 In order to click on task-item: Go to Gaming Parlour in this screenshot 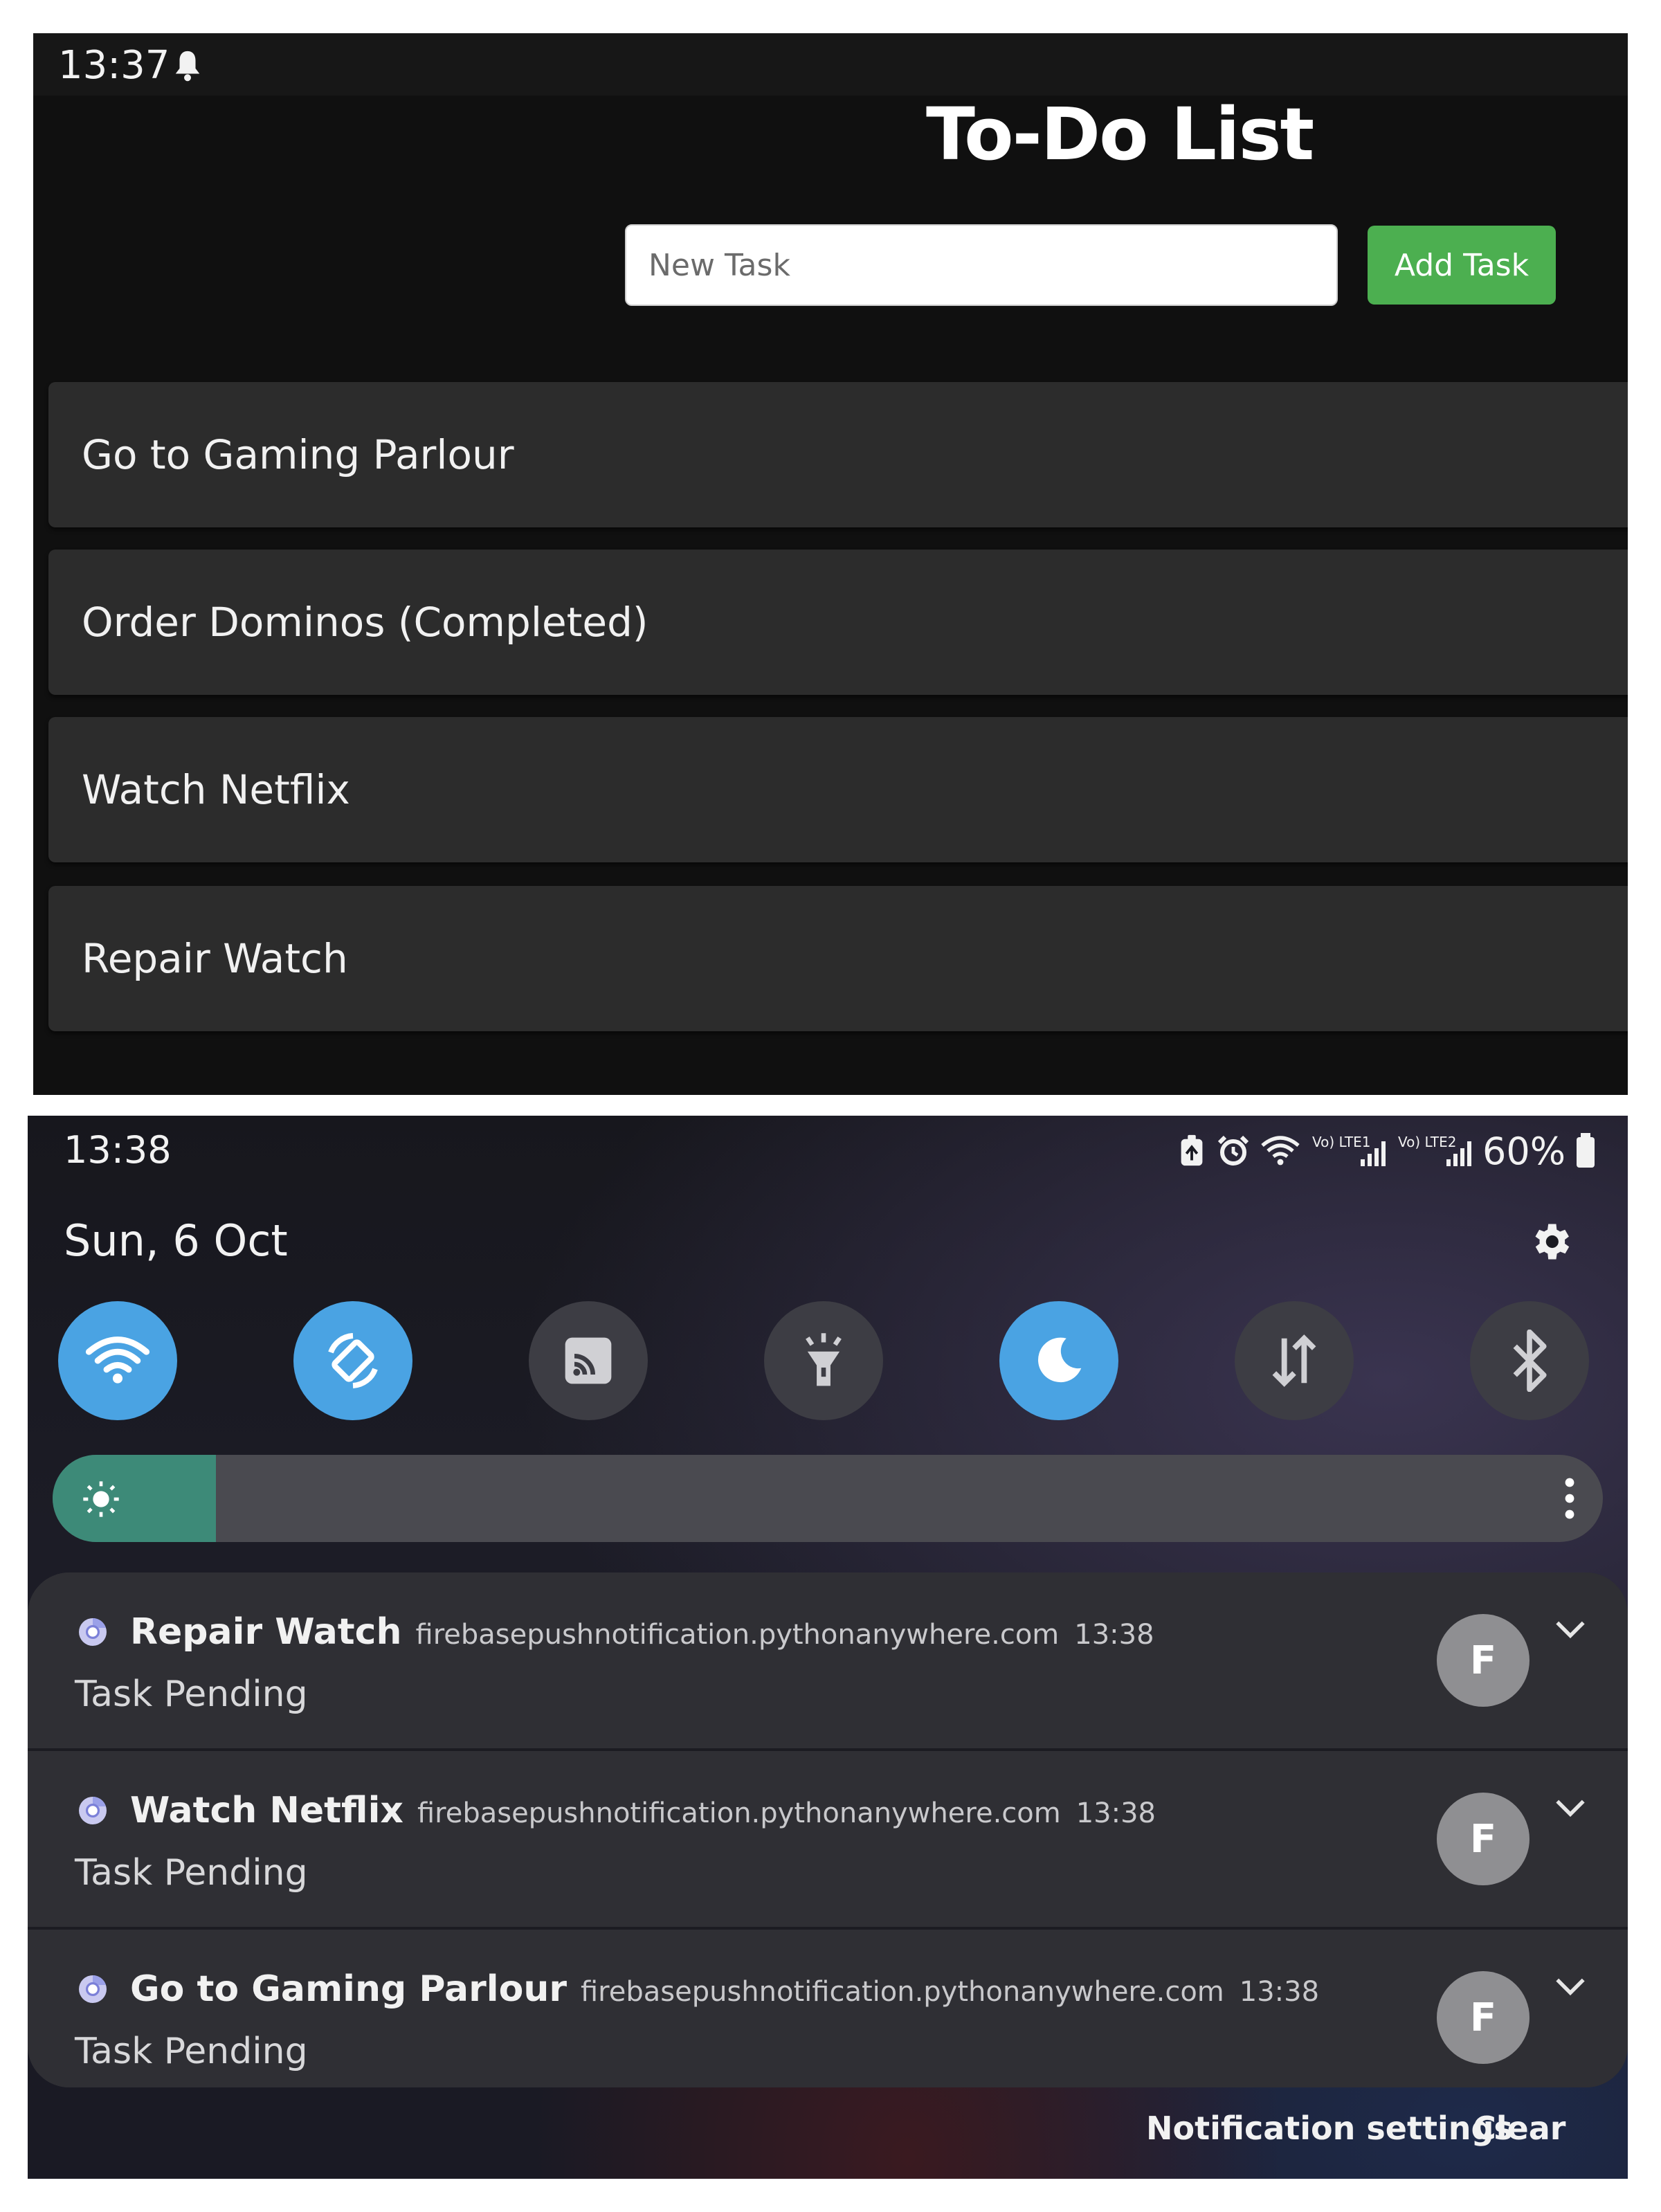, I will do `click(838, 454)`.